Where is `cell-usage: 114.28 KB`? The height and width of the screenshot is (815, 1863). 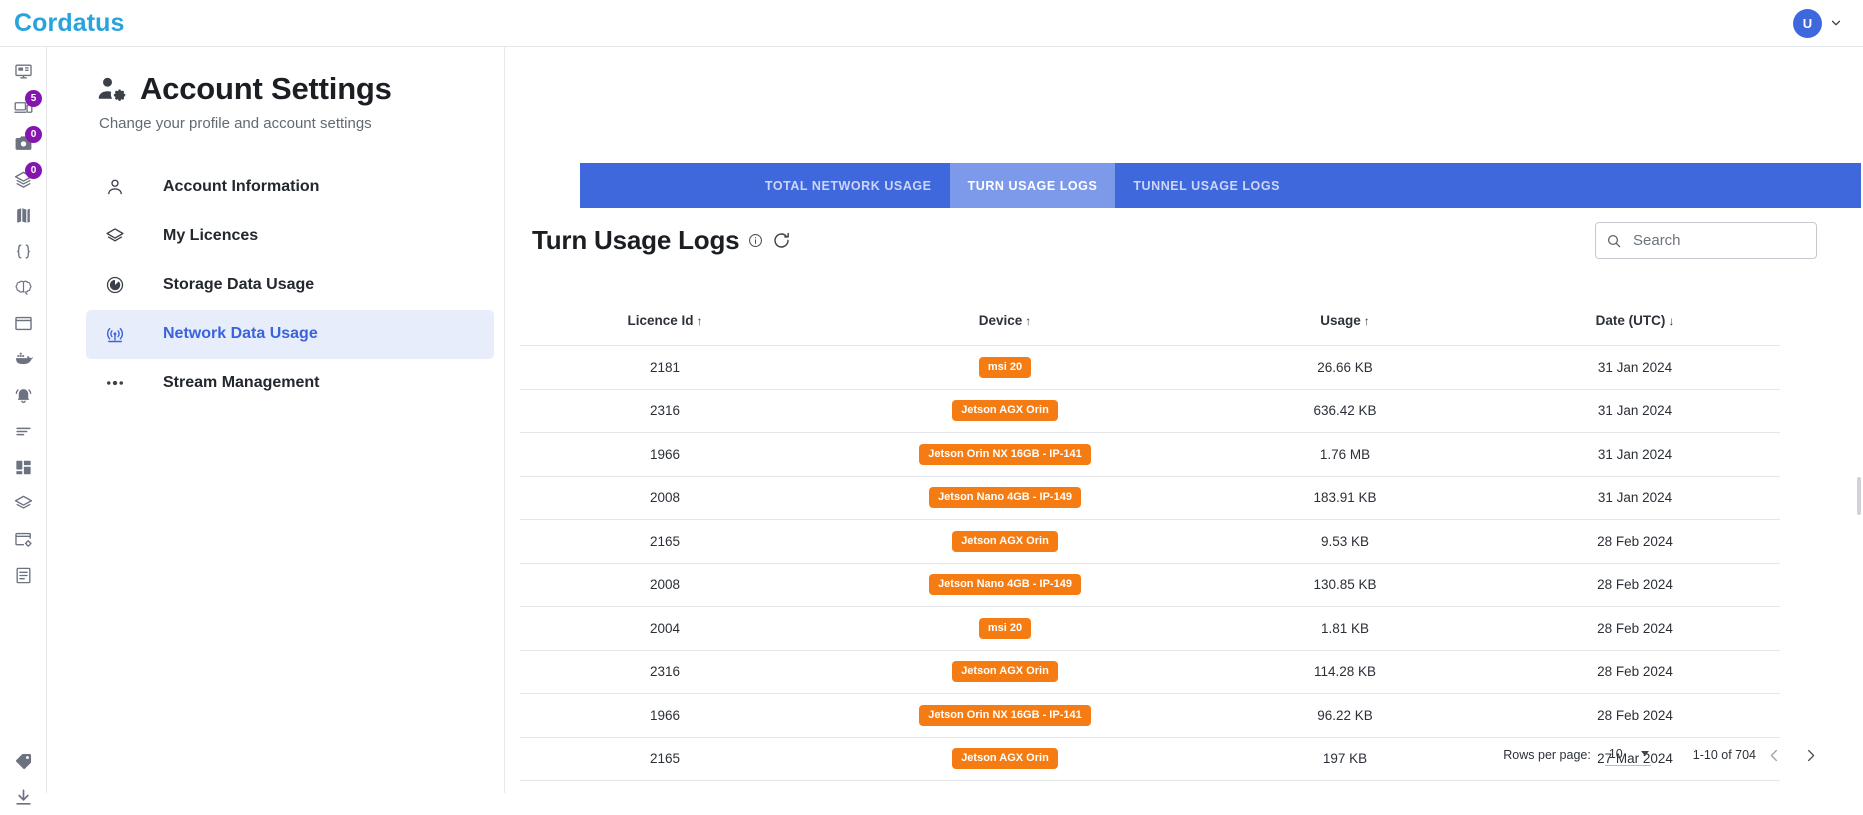
cell-usage: 114.28 KB is located at coordinates (1345, 672).